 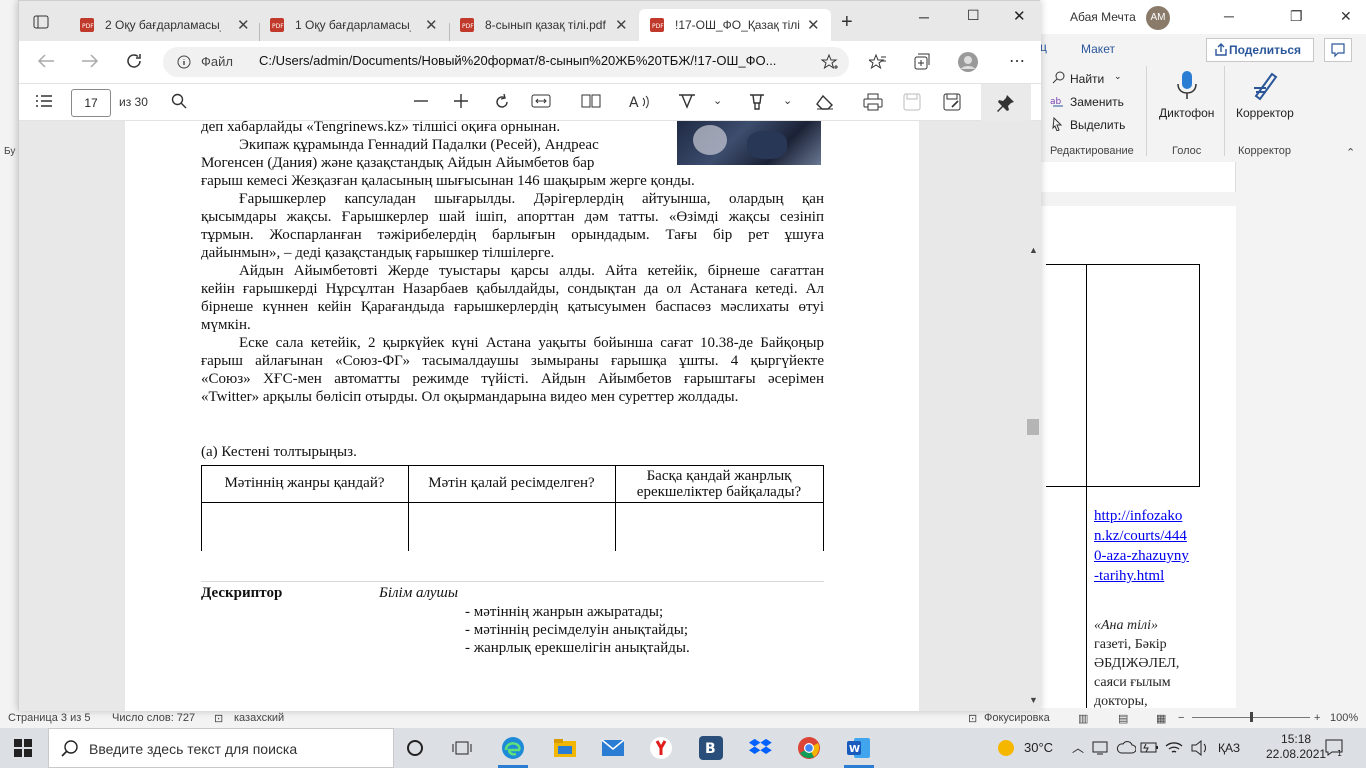 What do you see at coordinates (44, 101) in the screenshot?
I see `contents-icon` at bounding box center [44, 101].